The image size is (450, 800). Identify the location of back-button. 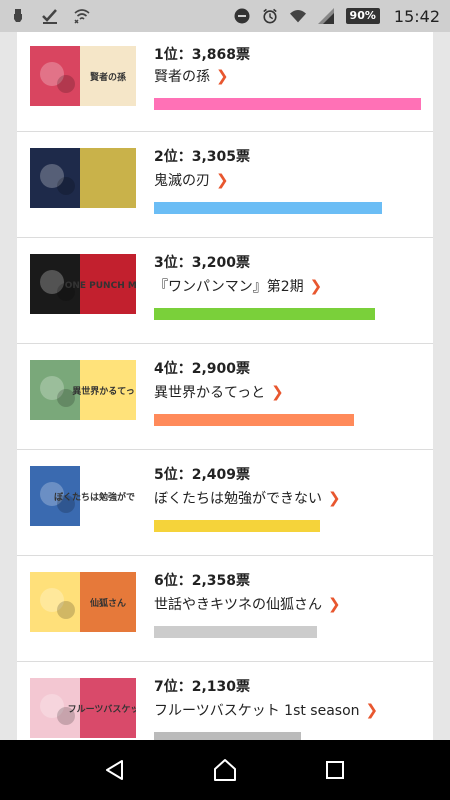
(115, 770).